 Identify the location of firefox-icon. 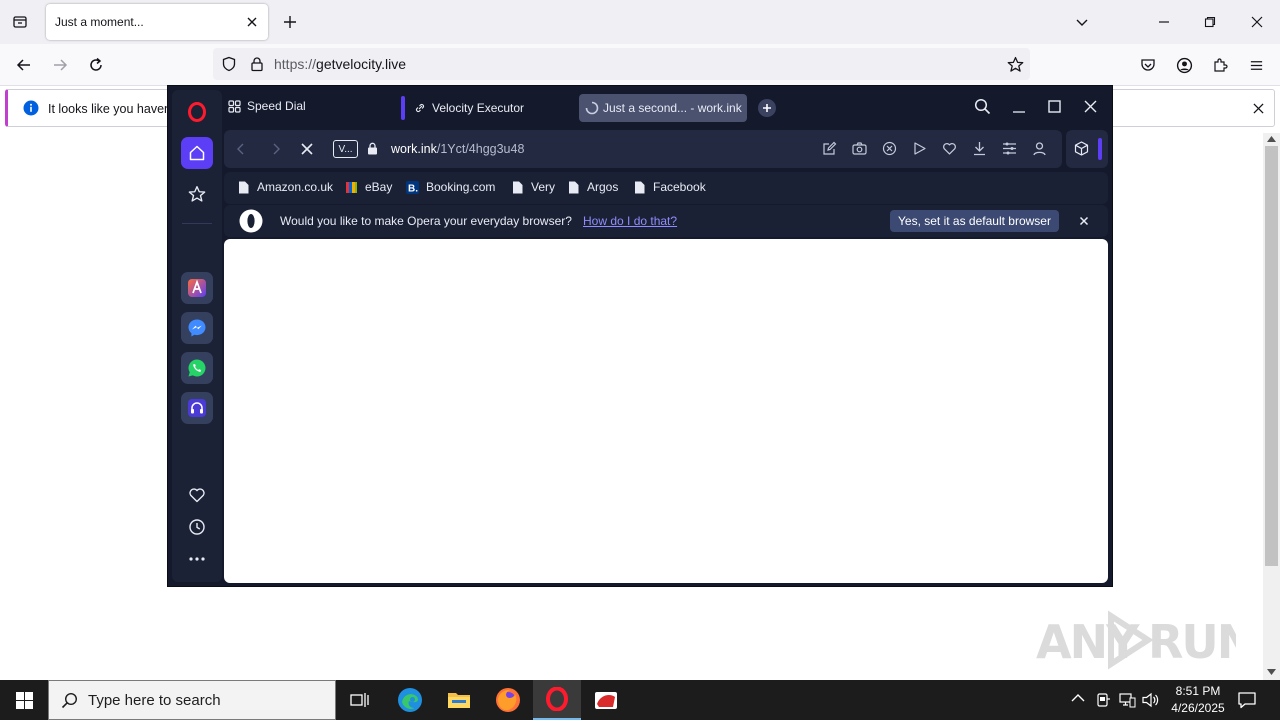
(508, 700).